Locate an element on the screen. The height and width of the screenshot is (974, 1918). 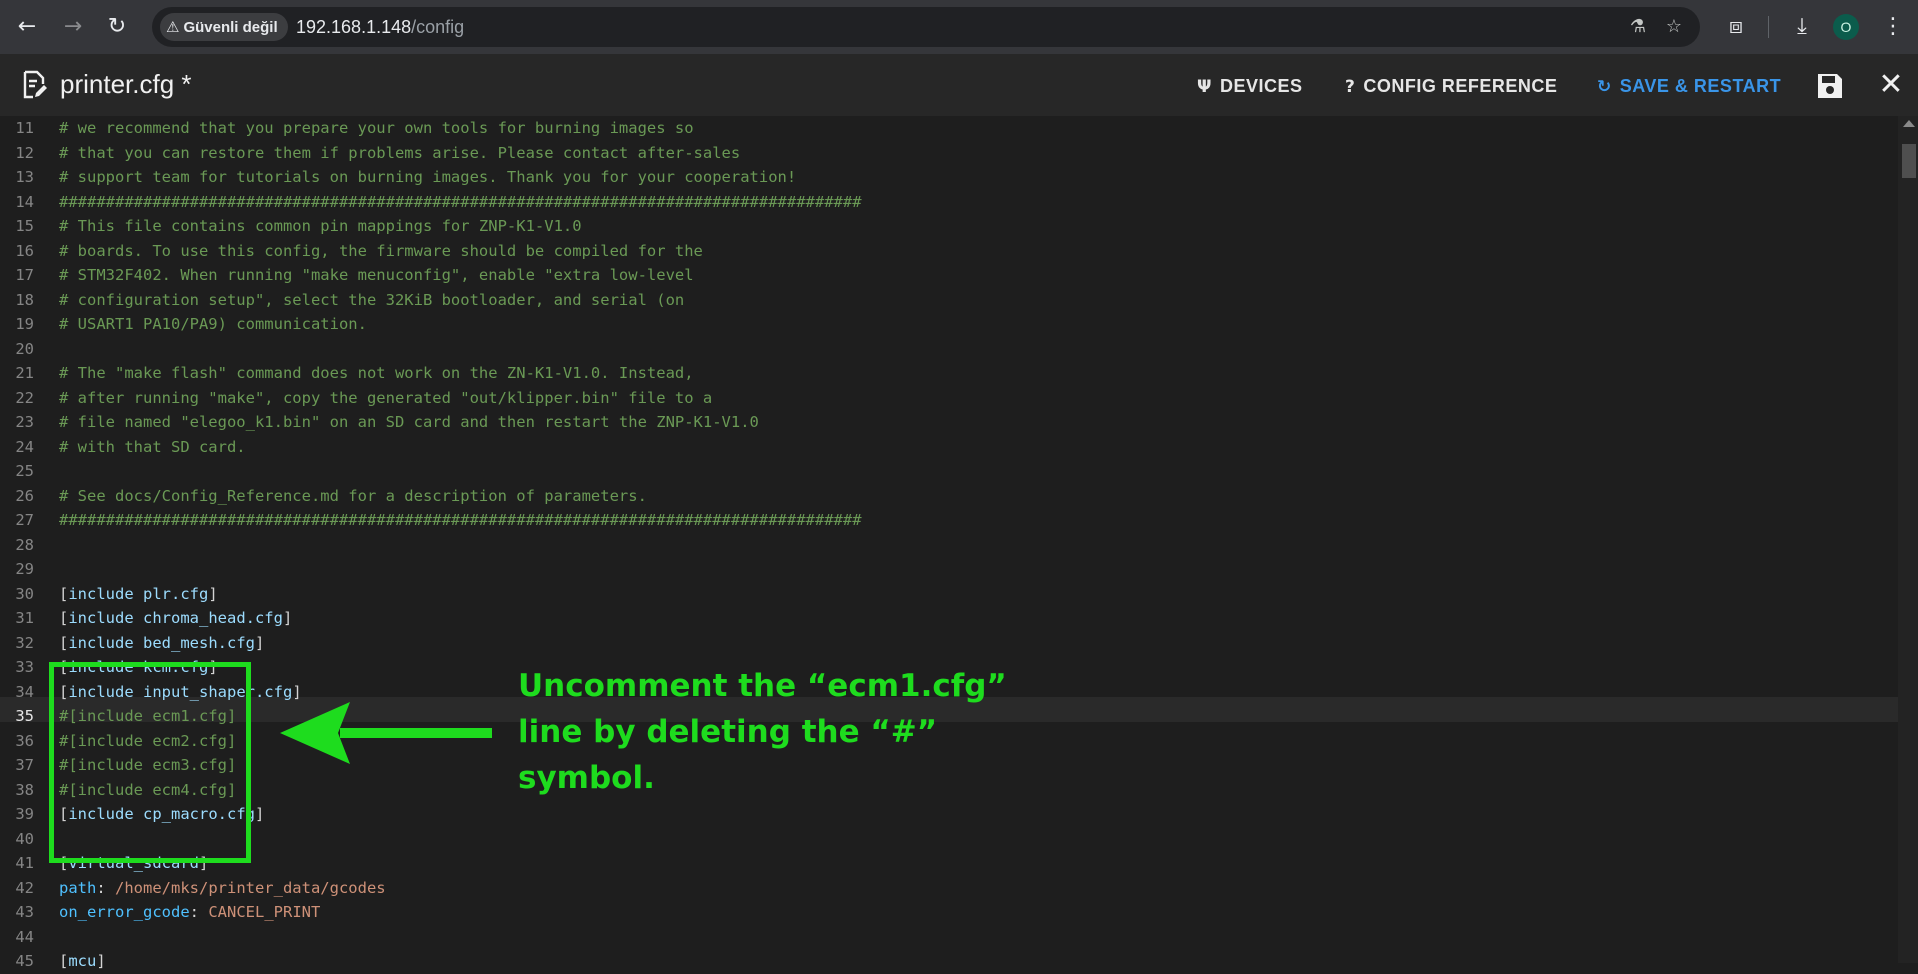
url-text: 192.168.1.148/config is located at coordinates (380, 27).